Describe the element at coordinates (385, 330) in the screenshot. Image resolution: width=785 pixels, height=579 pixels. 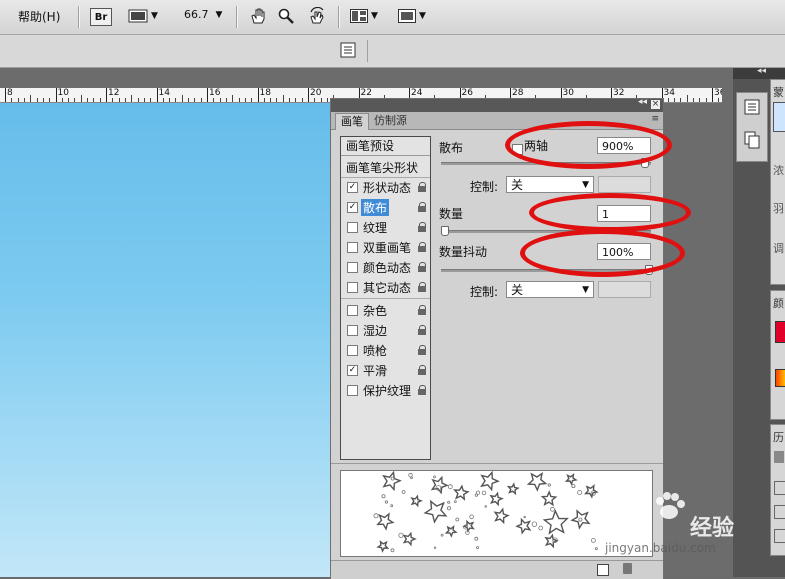
I see `brush-option-item: 湿边` at that location.